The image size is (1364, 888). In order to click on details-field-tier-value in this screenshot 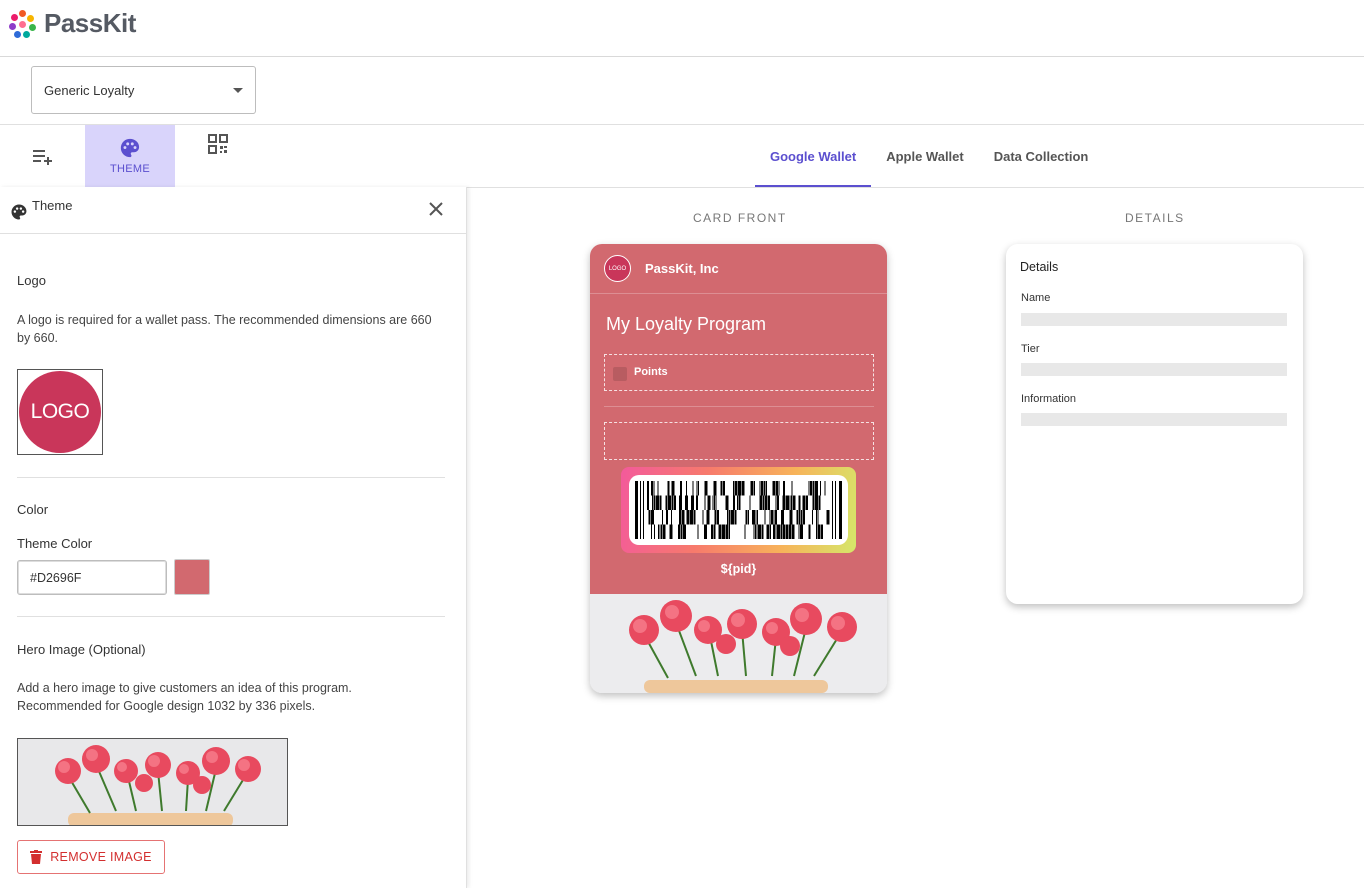, I will do `click(1154, 369)`.